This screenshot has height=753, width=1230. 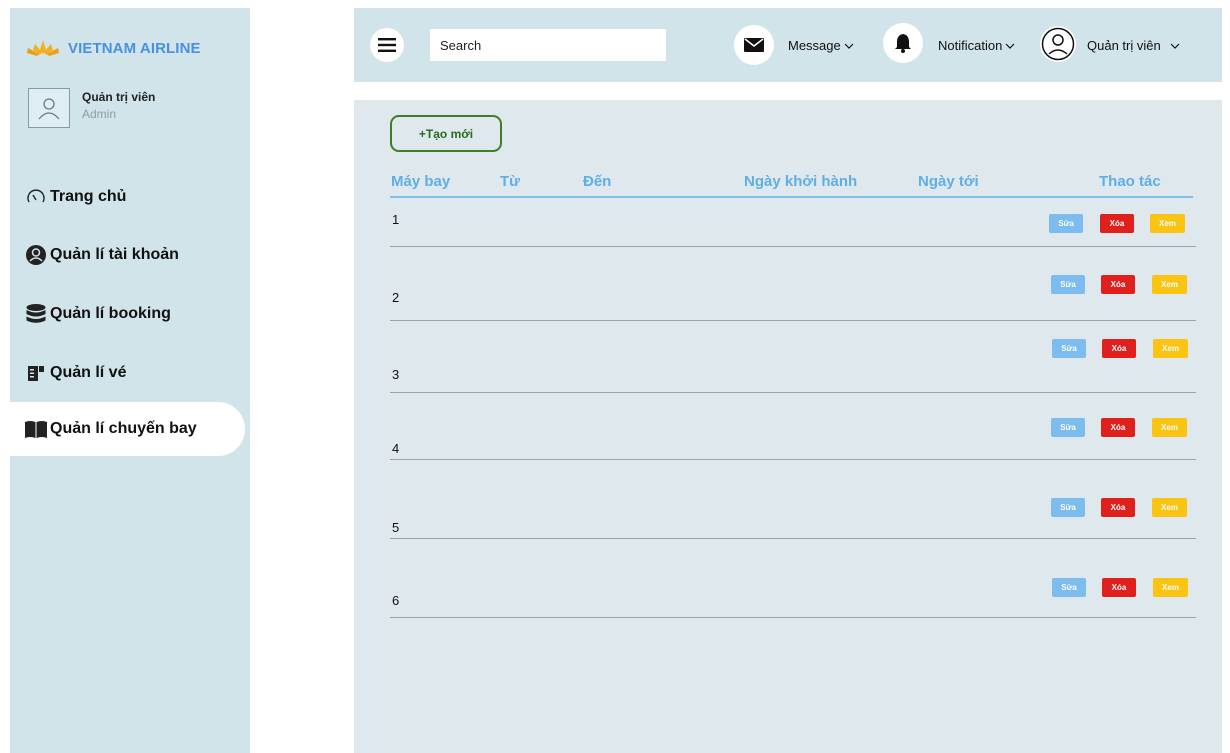 What do you see at coordinates (127, 373) in the screenshot?
I see `sidebar-item-tickets: Quản lí vé` at bounding box center [127, 373].